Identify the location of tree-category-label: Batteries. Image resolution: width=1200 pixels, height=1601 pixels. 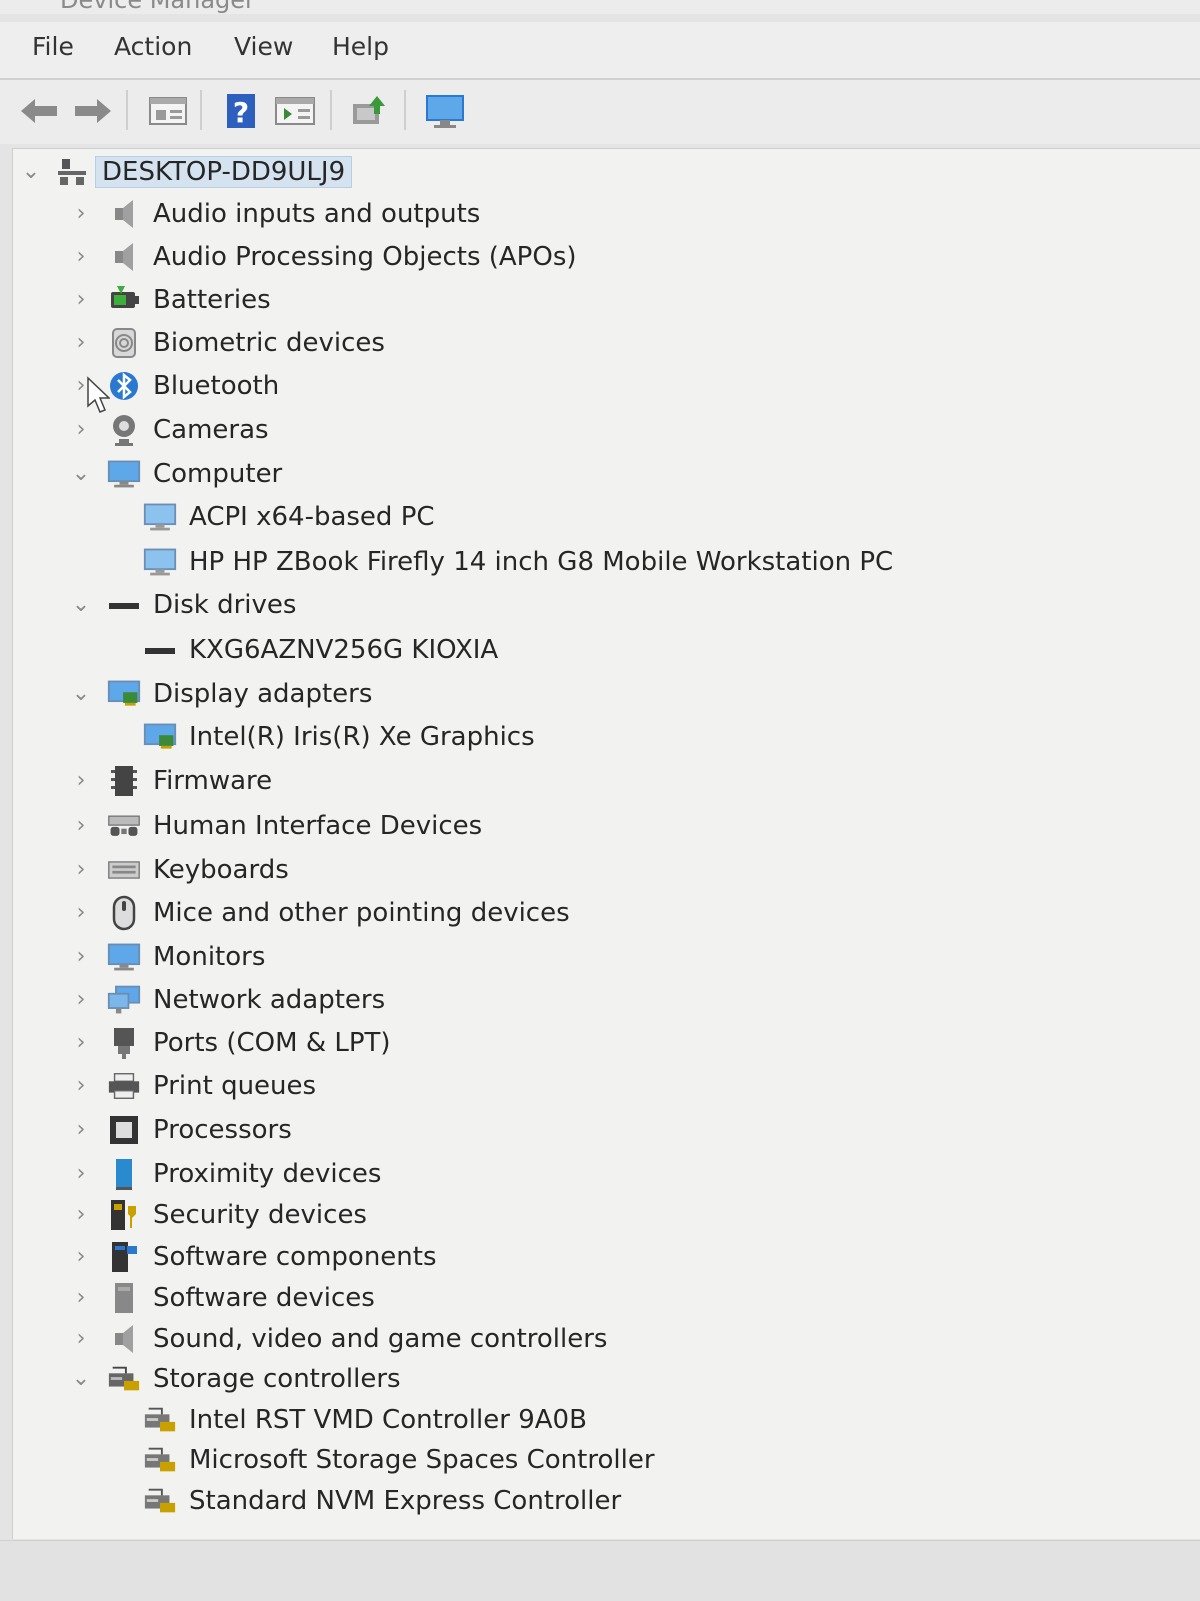
(212, 300).